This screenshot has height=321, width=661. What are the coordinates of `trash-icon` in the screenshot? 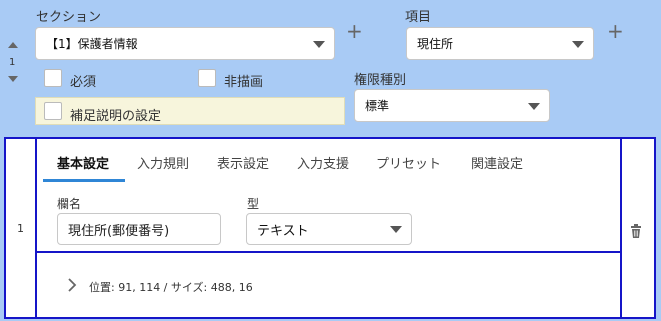 It's located at (636, 231).